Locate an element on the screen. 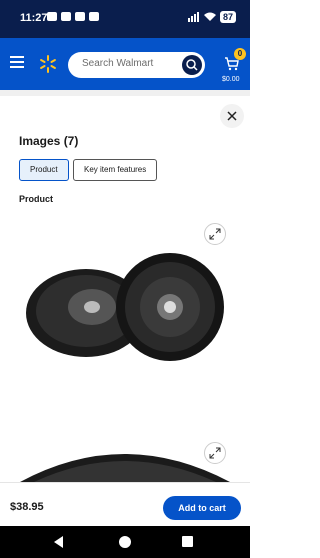 Image resolution: width=320 pixels, height=558 pixels. price: $38.95 is located at coordinates (27, 507).